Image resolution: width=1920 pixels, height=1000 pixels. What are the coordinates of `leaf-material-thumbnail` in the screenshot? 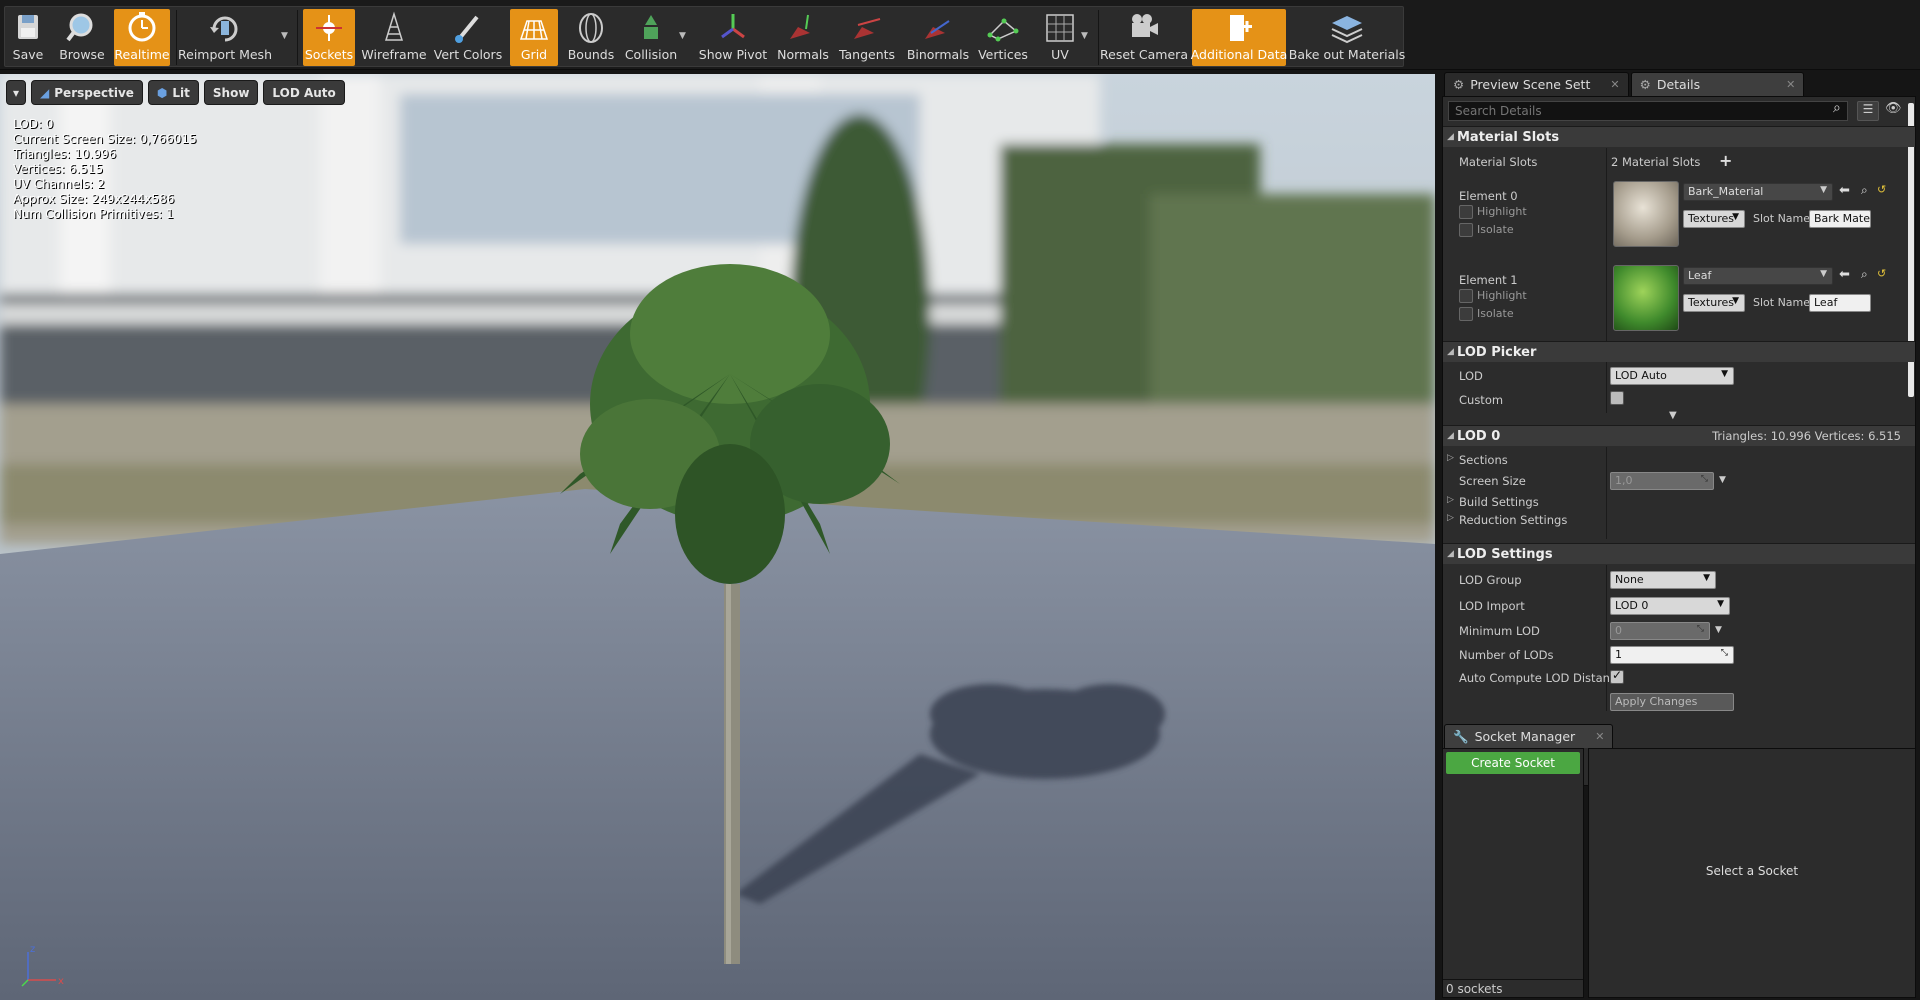 It's located at (1646, 298).